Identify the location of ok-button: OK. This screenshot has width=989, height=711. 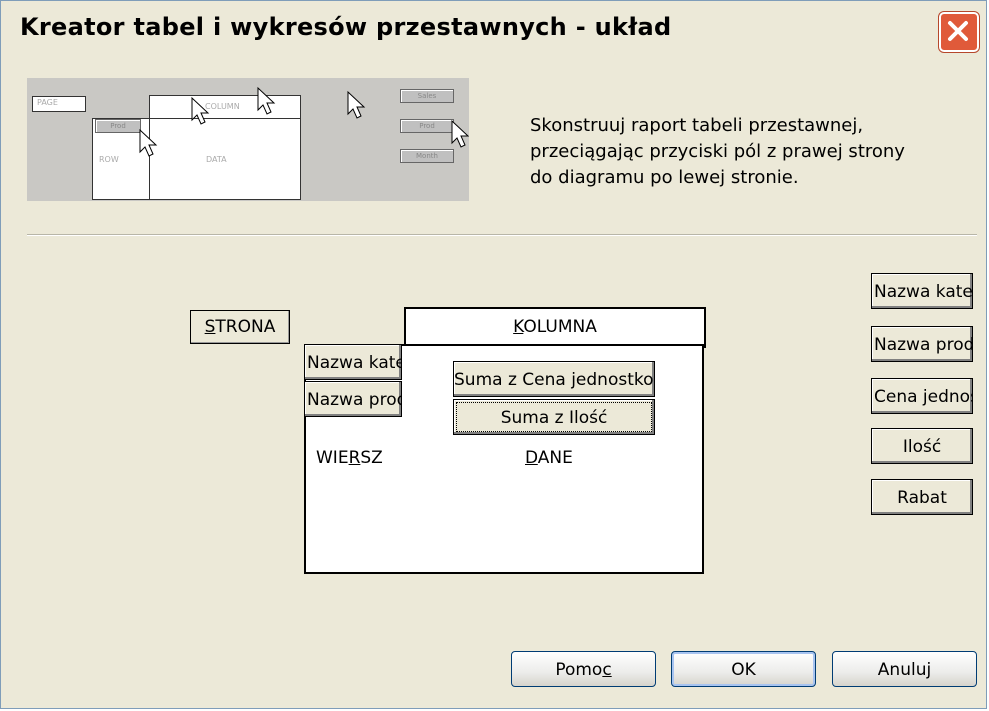
(743, 669).